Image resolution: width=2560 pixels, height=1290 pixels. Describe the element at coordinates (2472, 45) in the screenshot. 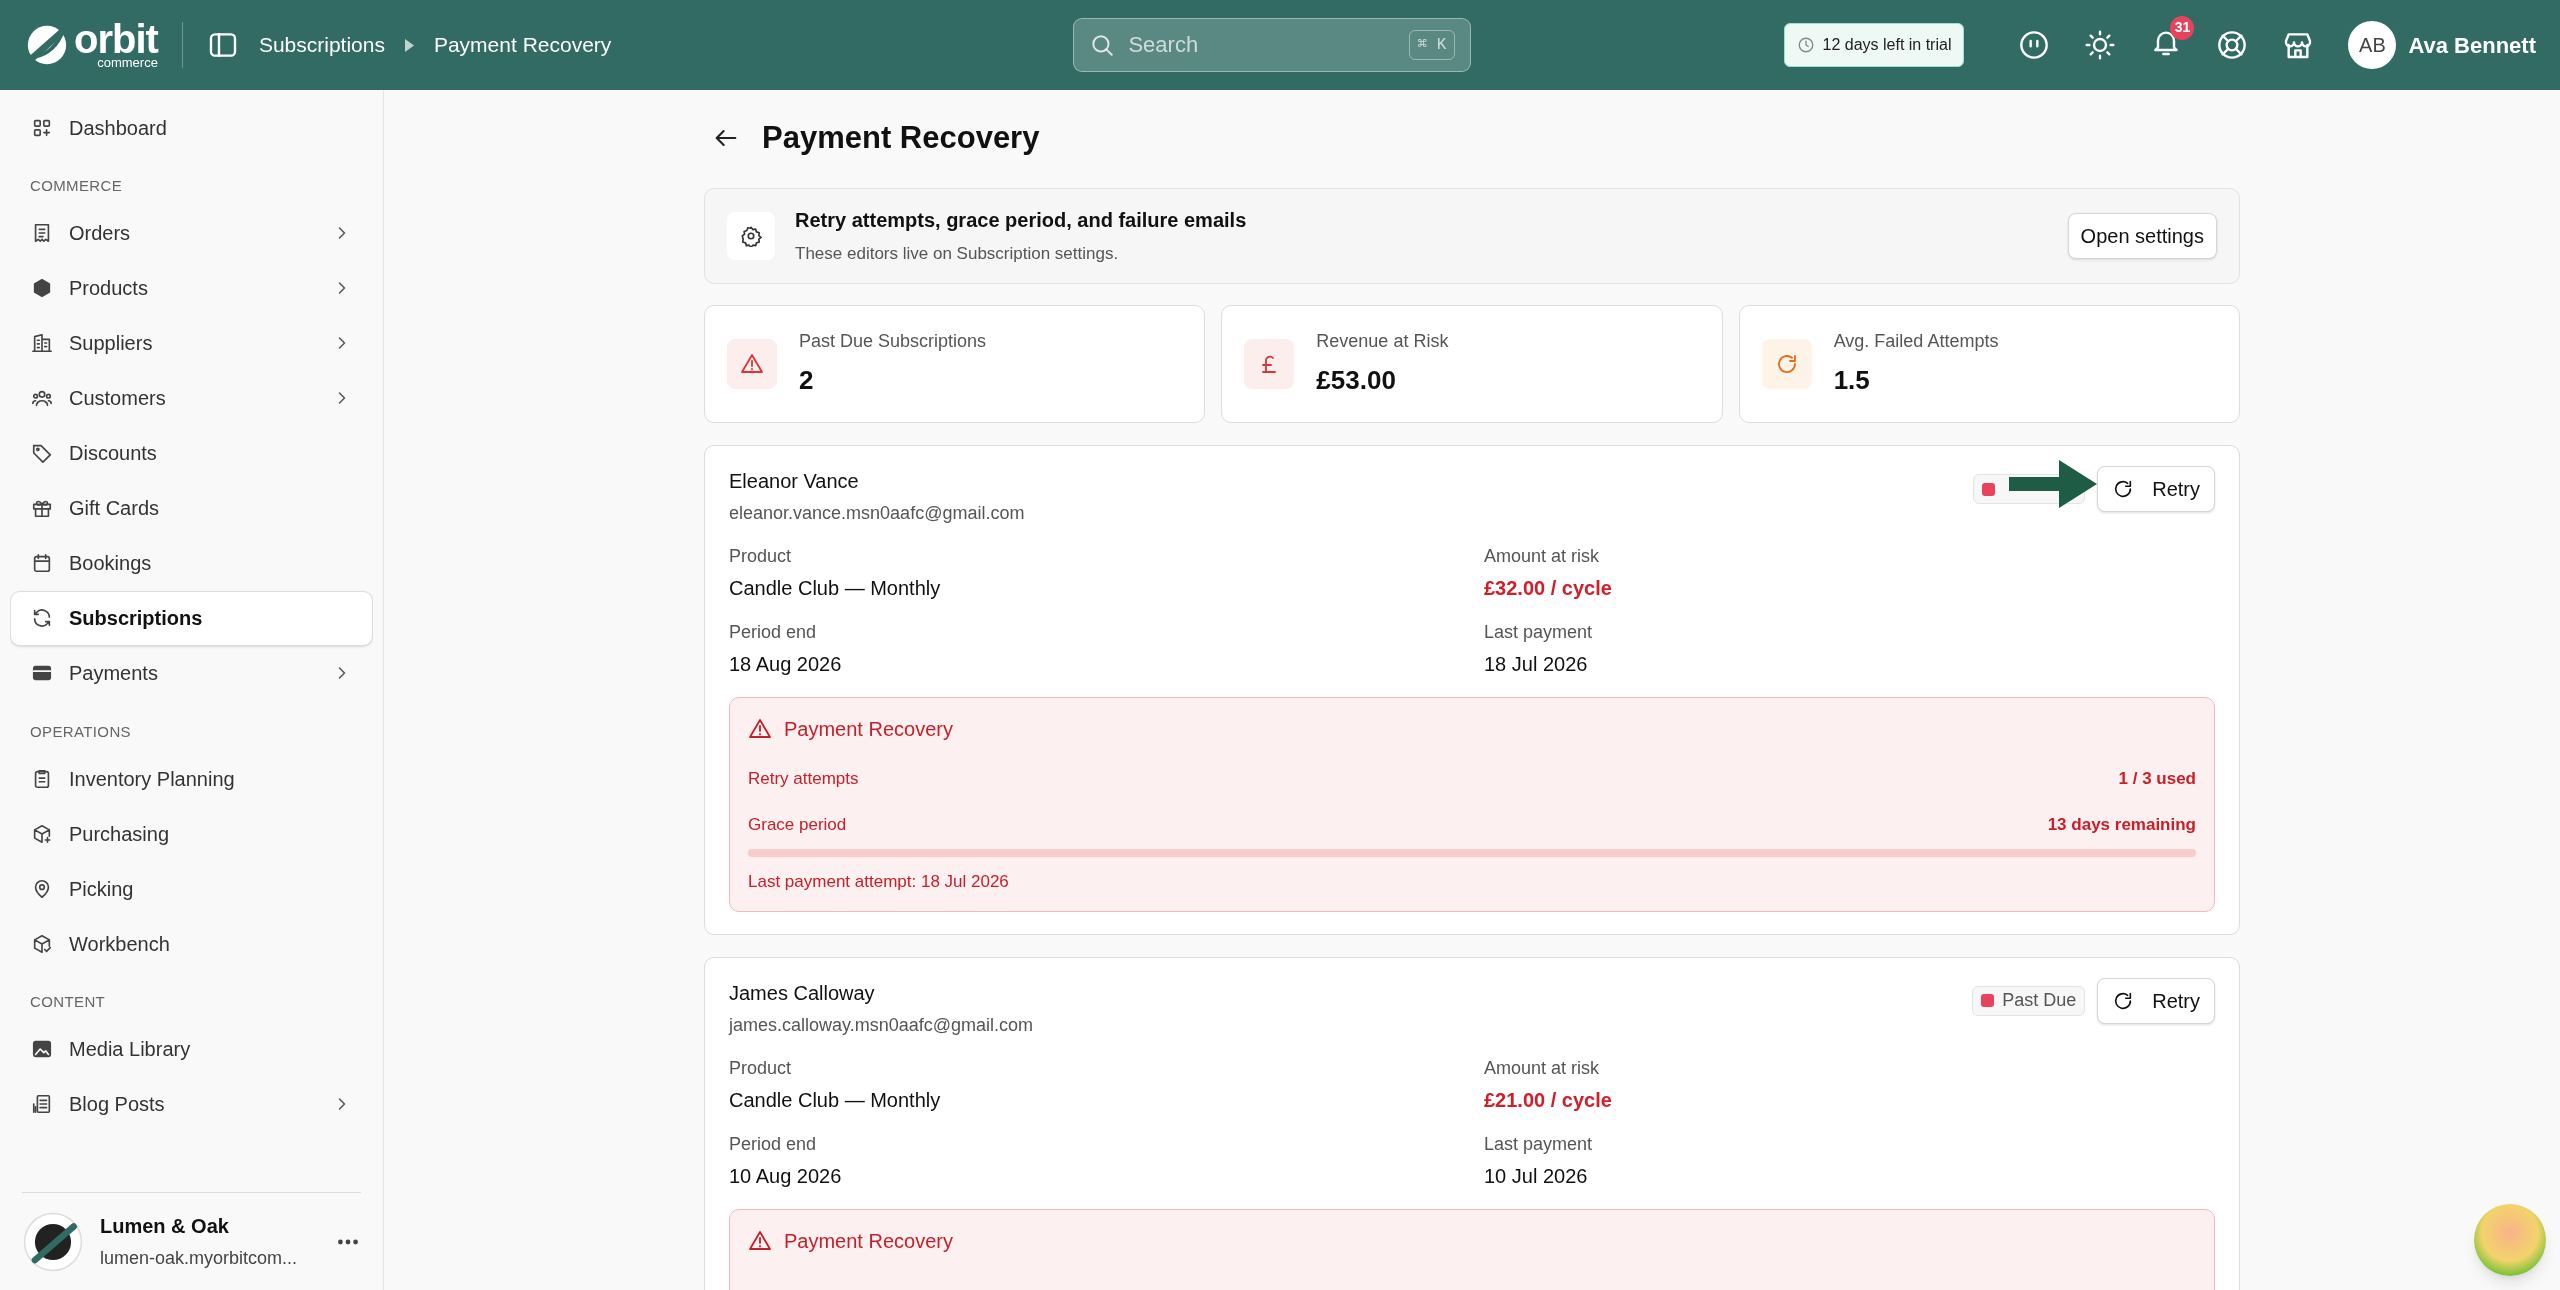

I see `user-name: Ava Bennett` at that location.